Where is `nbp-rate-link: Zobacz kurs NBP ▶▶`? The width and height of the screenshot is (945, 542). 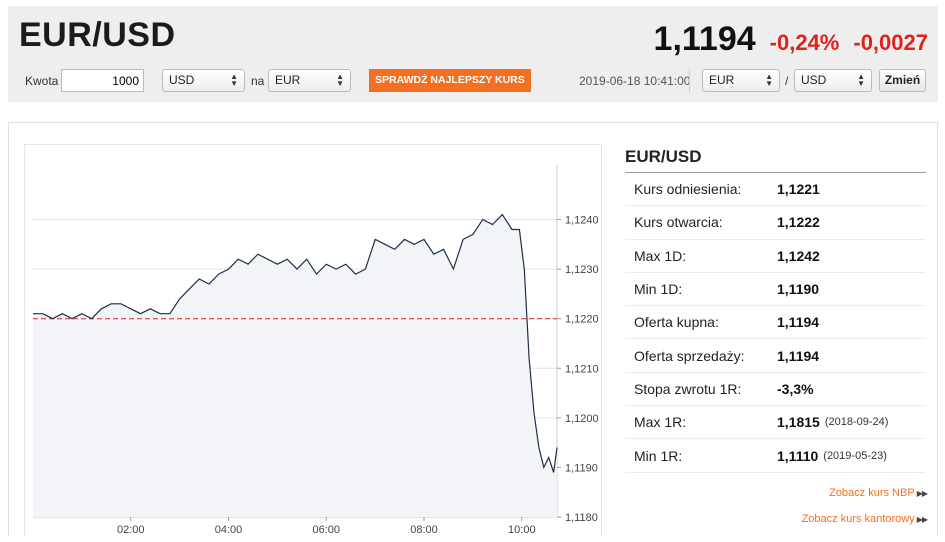
nbp-rate-link: Zobacz kurs NBP ▶▶ is located at coordinates (878, 493).